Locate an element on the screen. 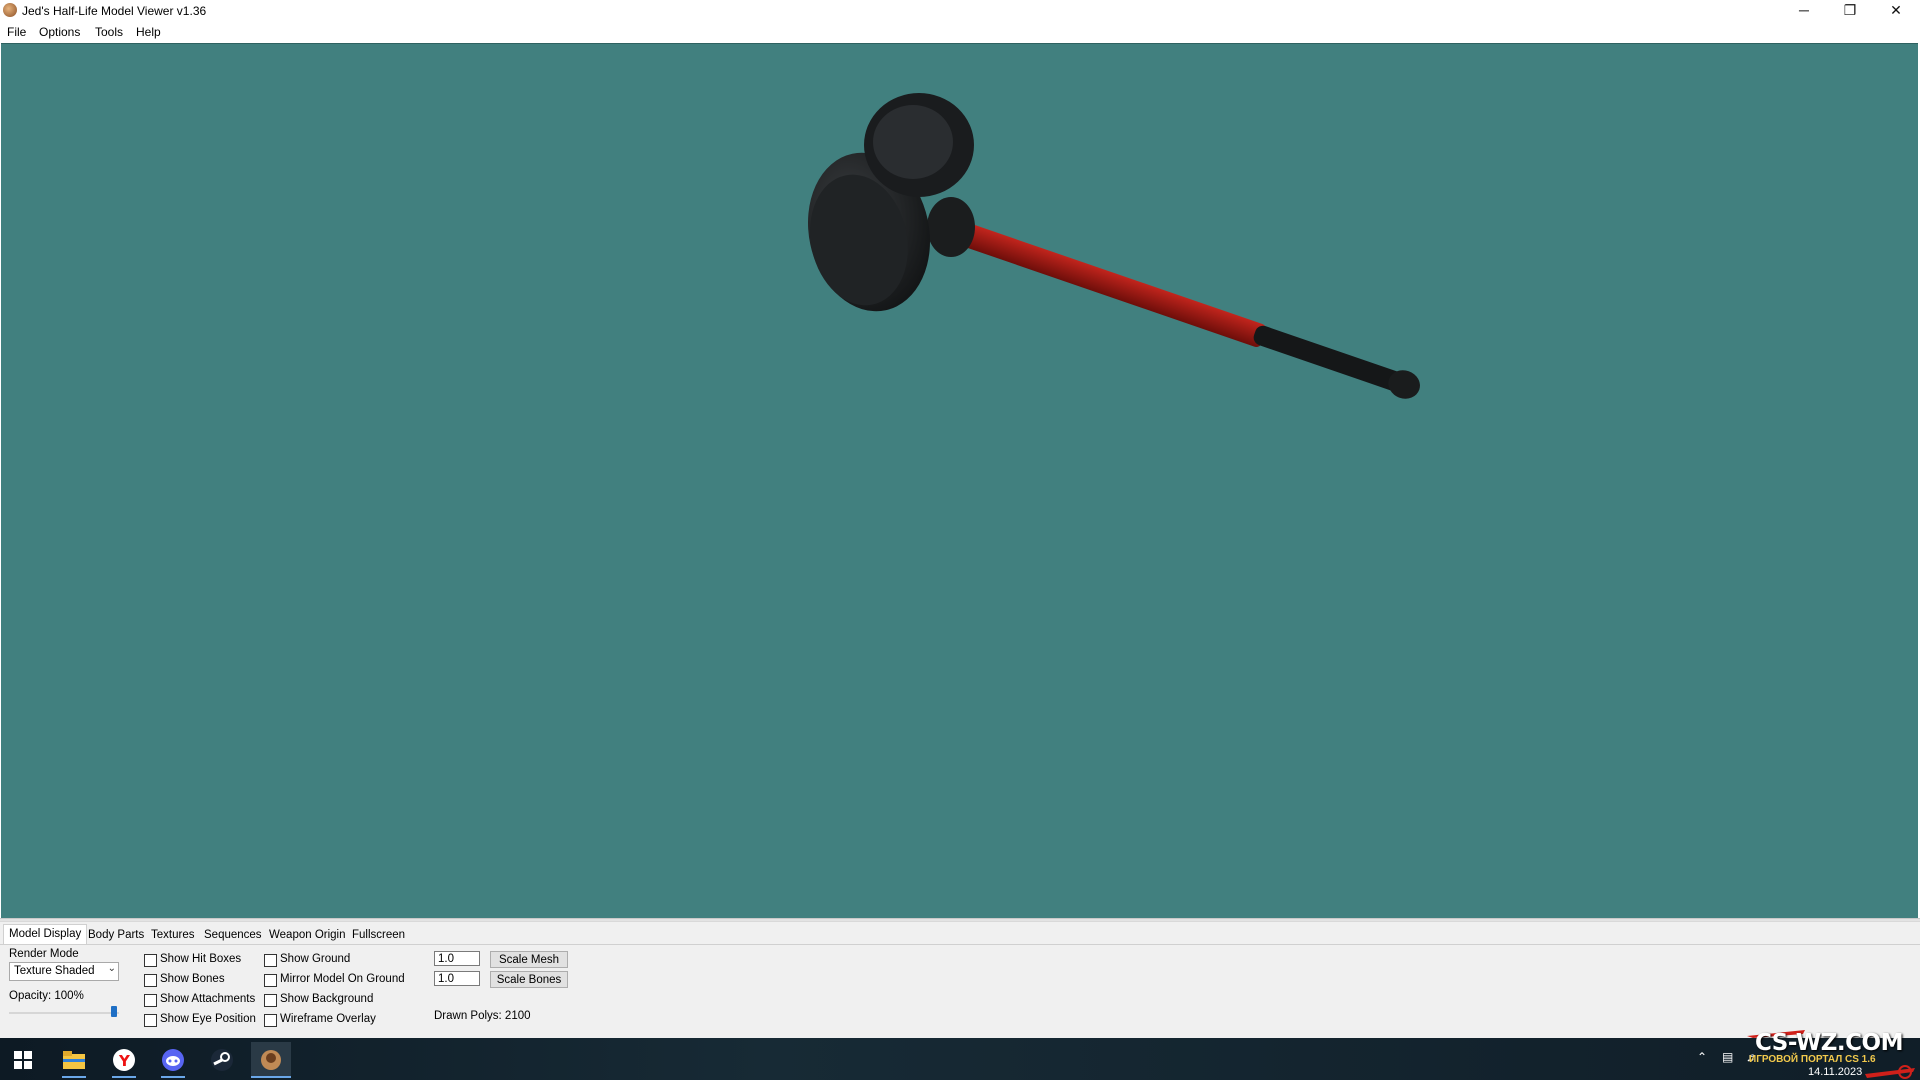 This screenshot has height=1083, width=1920. minimize-button: ─ is located at coordinates (1804, 11).